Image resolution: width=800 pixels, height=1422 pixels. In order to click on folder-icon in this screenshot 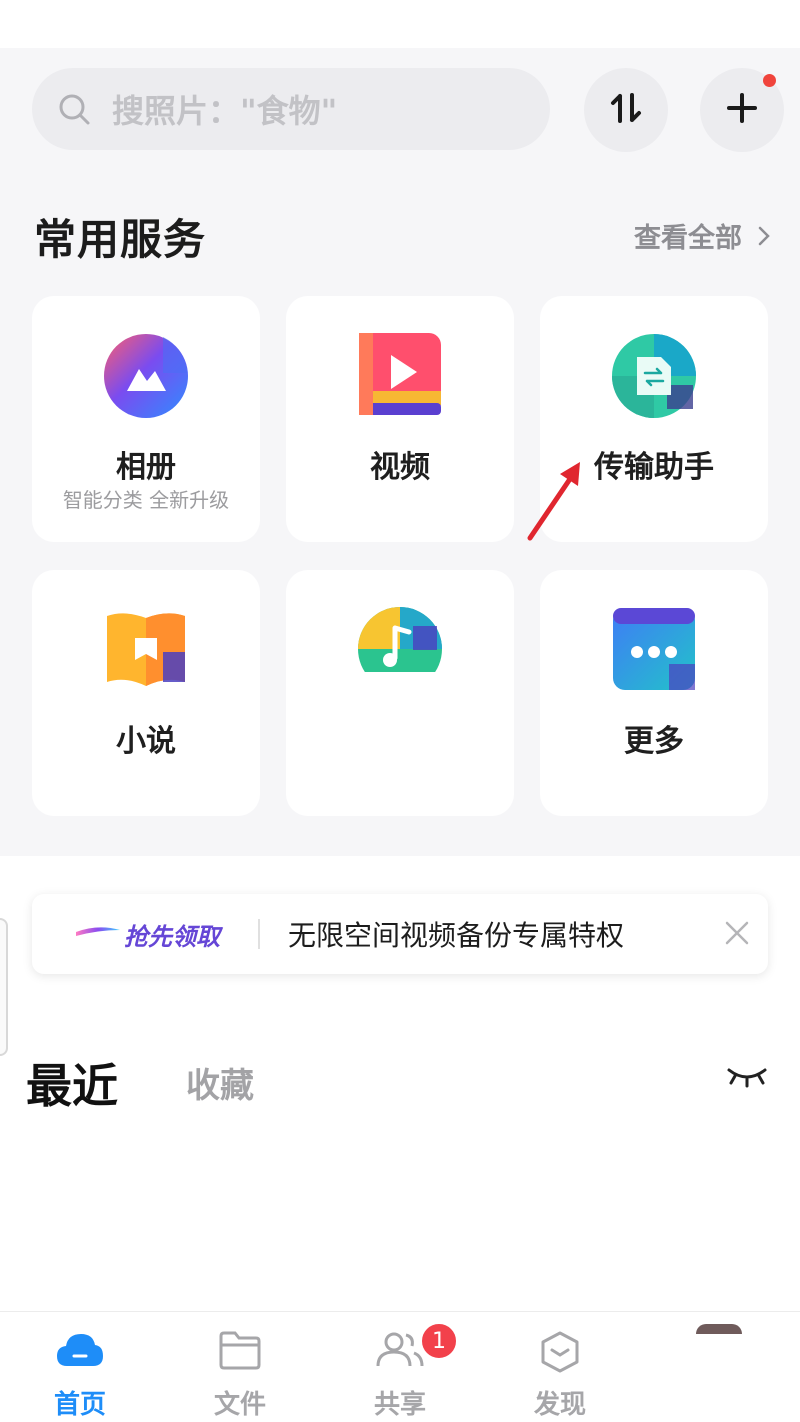, I will do `click(240, 1352)`.